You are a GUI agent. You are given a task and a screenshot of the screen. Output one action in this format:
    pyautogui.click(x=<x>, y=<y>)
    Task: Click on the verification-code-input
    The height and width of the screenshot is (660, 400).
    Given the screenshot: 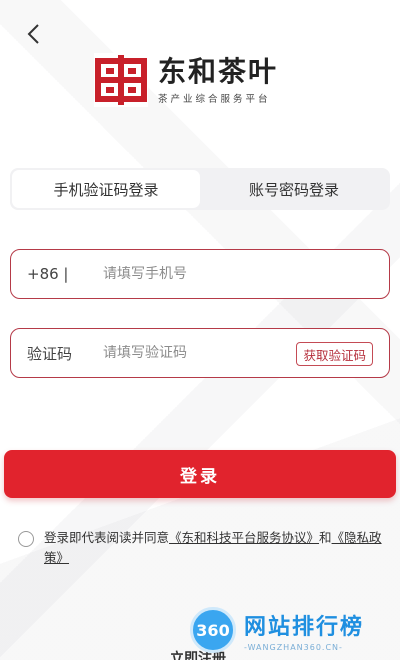 What is the action you would take?
    pyautogui.click(x=188, y=353)
    